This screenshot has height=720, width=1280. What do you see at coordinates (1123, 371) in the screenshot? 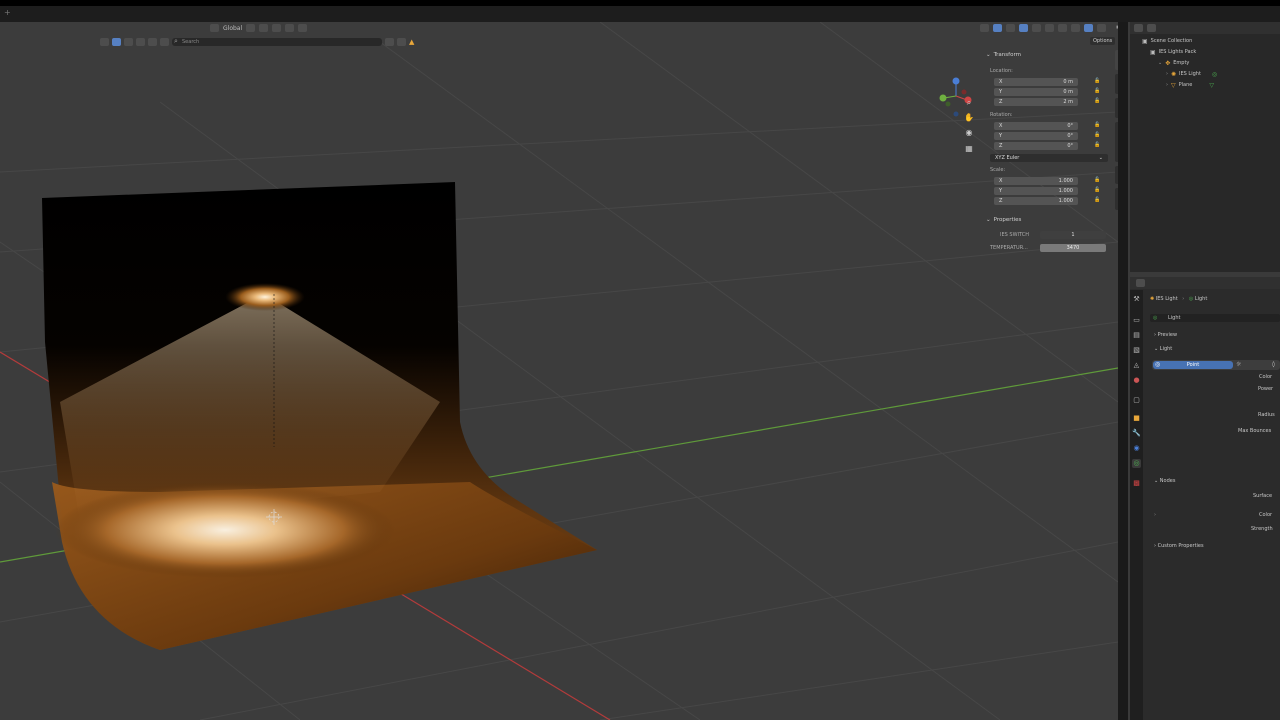
I see `area-divider` at bounding box center [1123, 371].